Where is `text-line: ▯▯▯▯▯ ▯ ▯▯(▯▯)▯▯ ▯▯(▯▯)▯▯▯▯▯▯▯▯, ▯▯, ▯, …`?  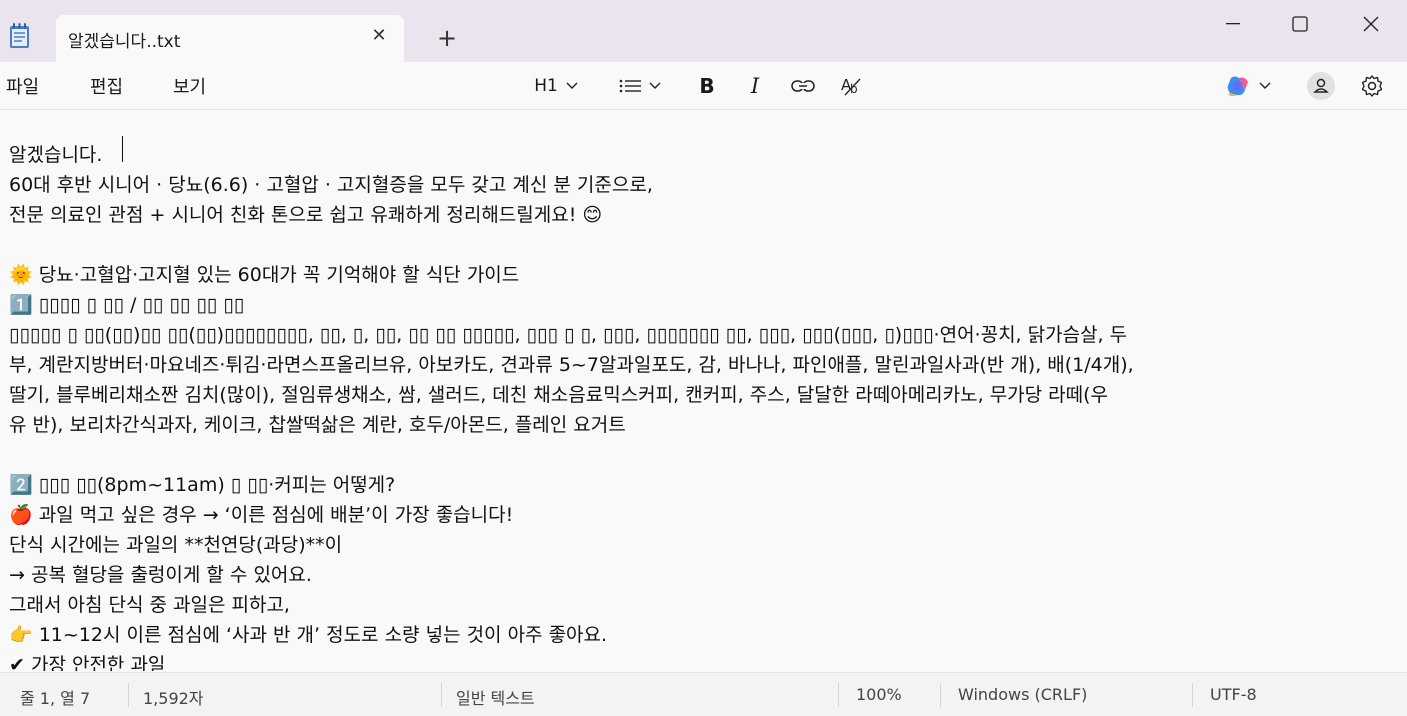
text-line: ▯▯▯▯▯ ▯ ▯▯(▯▯)▯▯ ▯▯(▯▯)▯▯▯▯▯▯▯▯, ▯▯, ▯, … is located at coordinates (568, 335).